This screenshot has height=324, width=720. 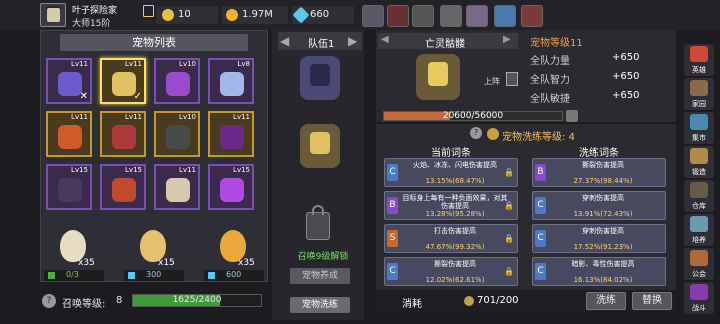 I want to click on trait-value: 12.02%(62.61%), so click(x=455, y=280).